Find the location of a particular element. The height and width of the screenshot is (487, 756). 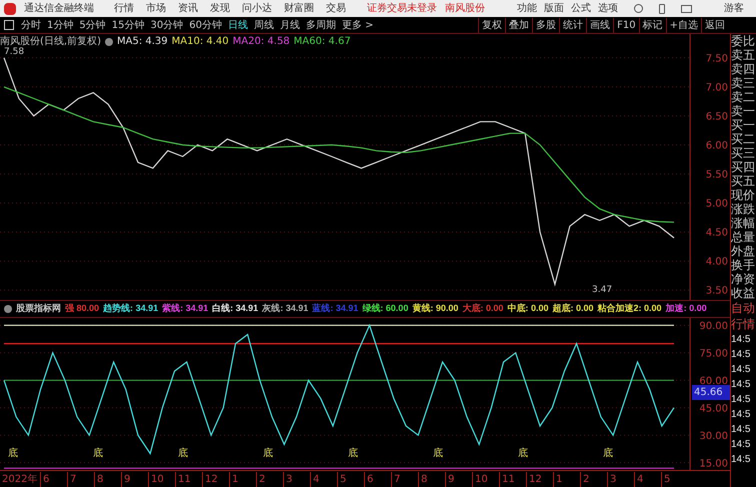

period-tab: 30分钟 is located at coordinates (166, 25).